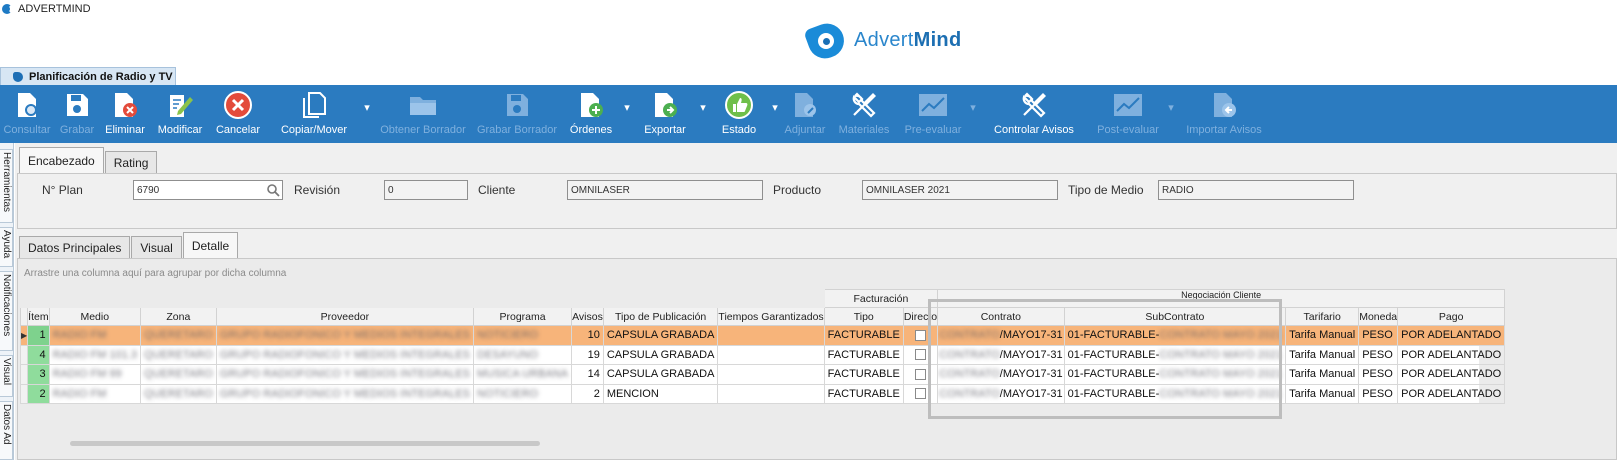 The width and height of the screenshot is (1617, 460). What do you see at coordinates (6, 186) in the screenshot?
I see `side-tab-herramientas: Herramientas` at bounding box center [6, 186].